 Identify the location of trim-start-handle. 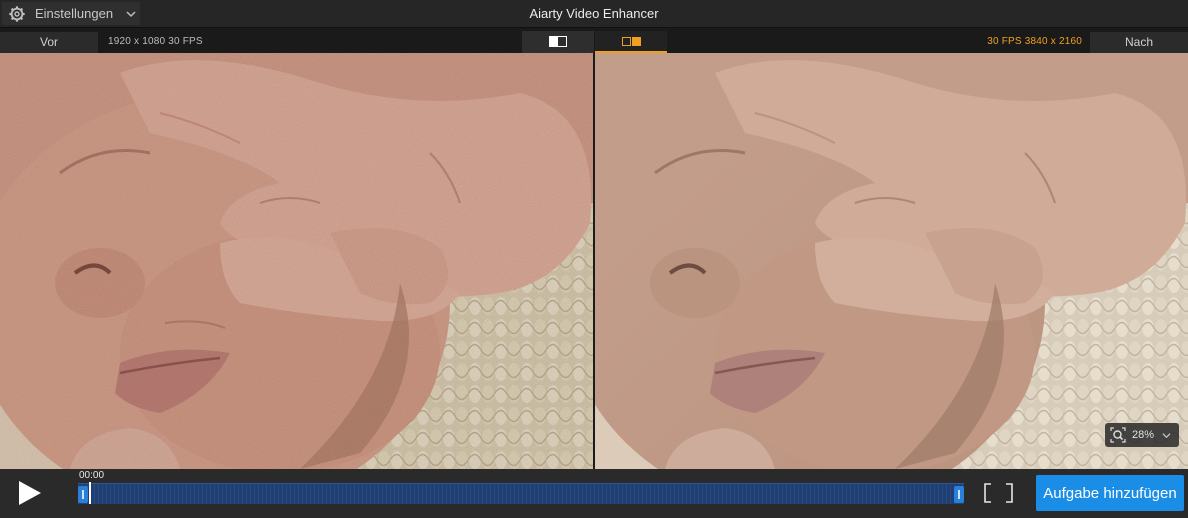
(83, 494).